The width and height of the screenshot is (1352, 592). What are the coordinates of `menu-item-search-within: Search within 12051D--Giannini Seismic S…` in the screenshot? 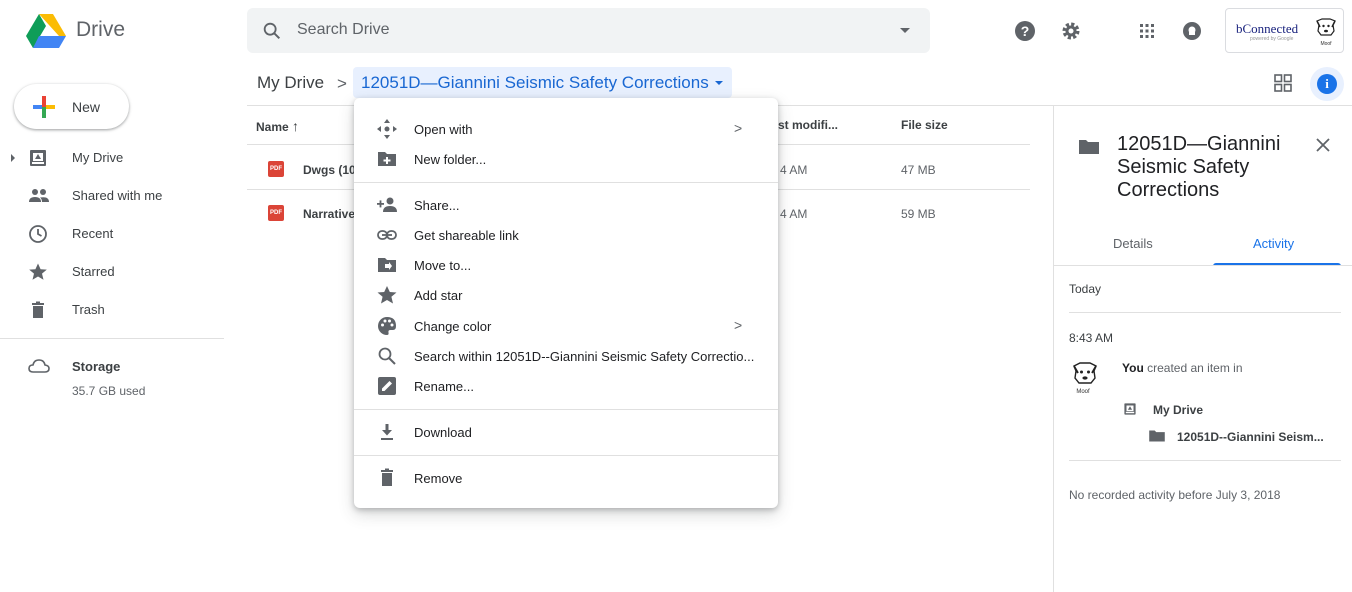 It's located at (566, 356).